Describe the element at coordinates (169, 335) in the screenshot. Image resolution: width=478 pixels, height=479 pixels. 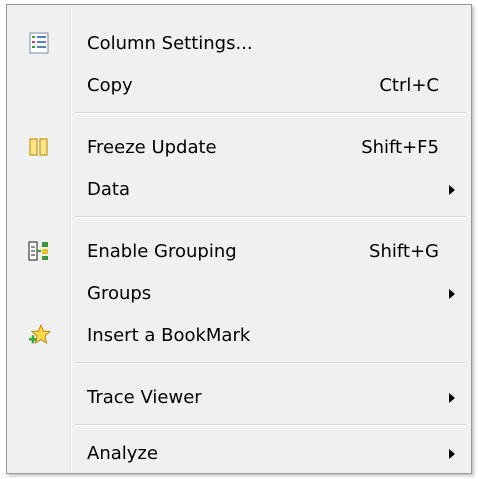
I see `menu-item-label: Insert a BookMark` at that location.